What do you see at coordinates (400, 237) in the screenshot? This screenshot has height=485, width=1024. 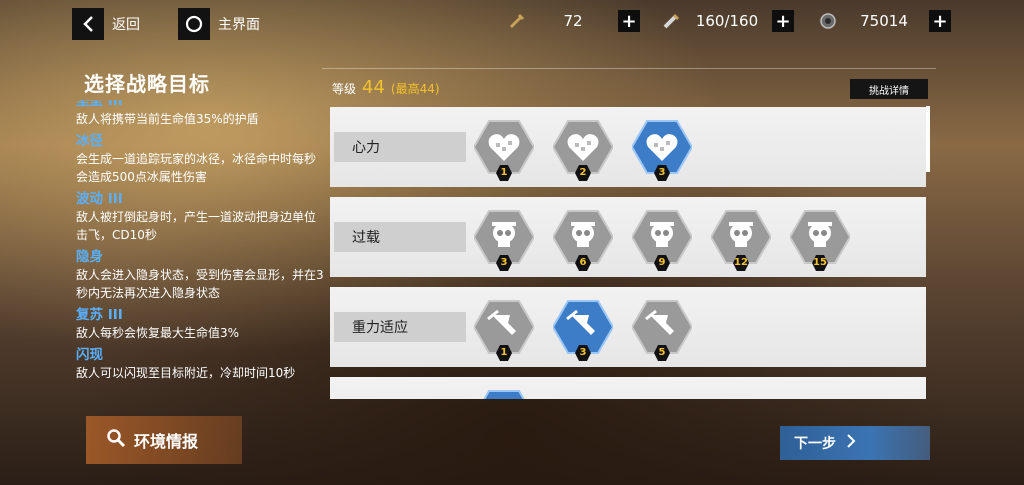 I see `modifier-row-label: 过载` at bounding box center [400, 237].